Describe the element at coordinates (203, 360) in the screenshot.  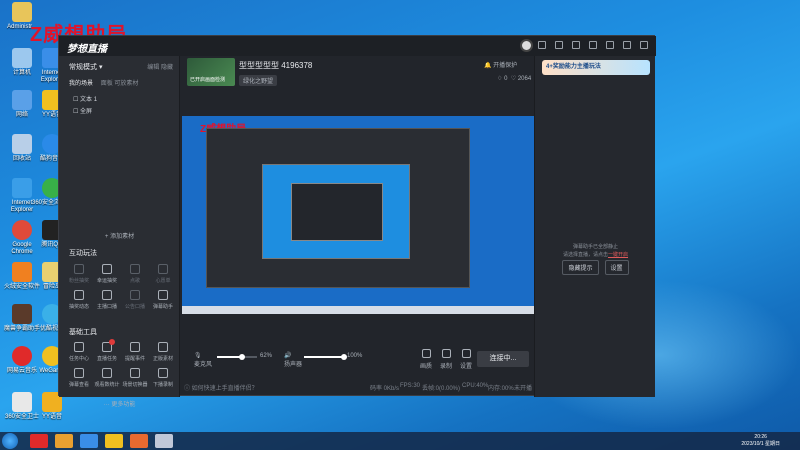
I see `mic-control: 🎙 麦克风` at that location.